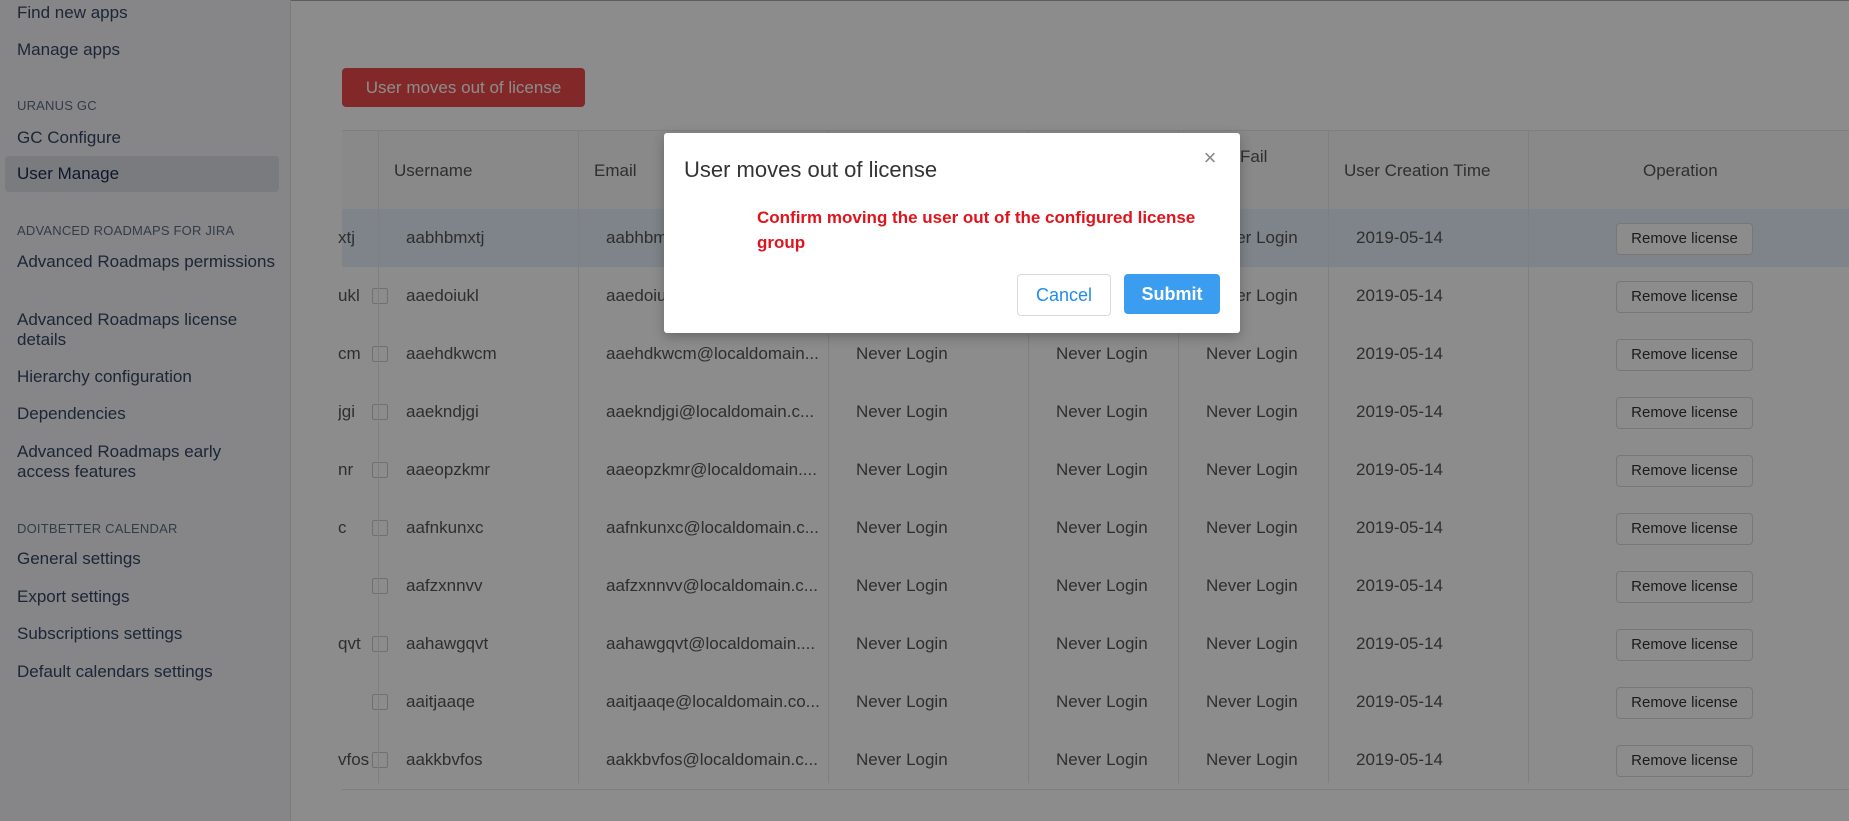  I want to click on dialog-title: User moves out of license, so click(811, 169).